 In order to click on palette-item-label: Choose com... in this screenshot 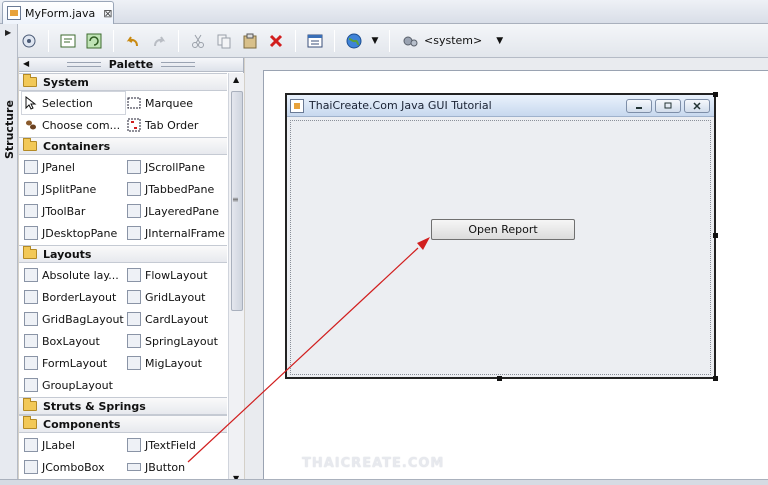, I will do `click(81, 125)`.